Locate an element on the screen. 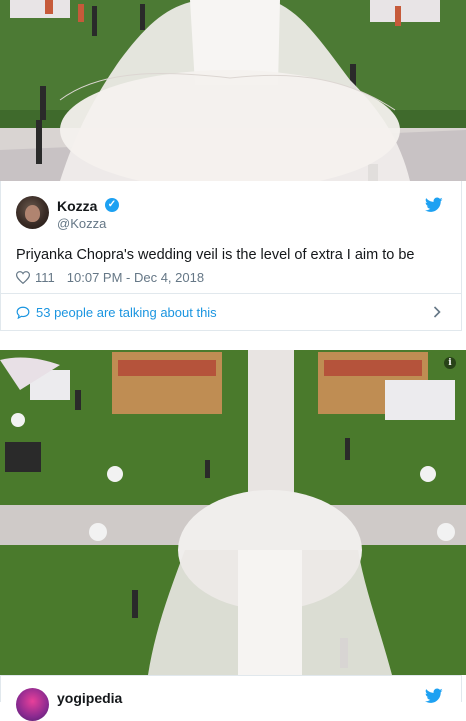 This screenshot has width=466, height=721. twitter-bird-icon is located at coordinates (434, 205).